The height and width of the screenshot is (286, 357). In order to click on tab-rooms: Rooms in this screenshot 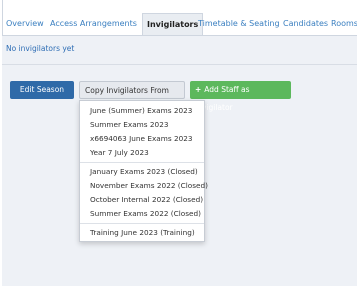, I will do `click(342, 23)`.